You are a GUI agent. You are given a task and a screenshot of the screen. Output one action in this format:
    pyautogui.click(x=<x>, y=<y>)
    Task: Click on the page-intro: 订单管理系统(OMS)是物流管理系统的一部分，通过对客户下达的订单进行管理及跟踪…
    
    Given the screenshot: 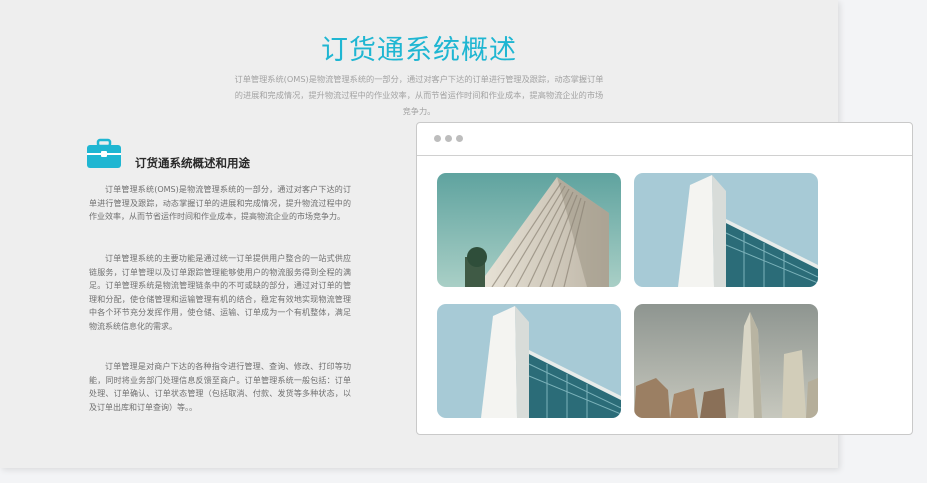 What is the action you would take?
    pyautogui.click(x=419, y=95)
    